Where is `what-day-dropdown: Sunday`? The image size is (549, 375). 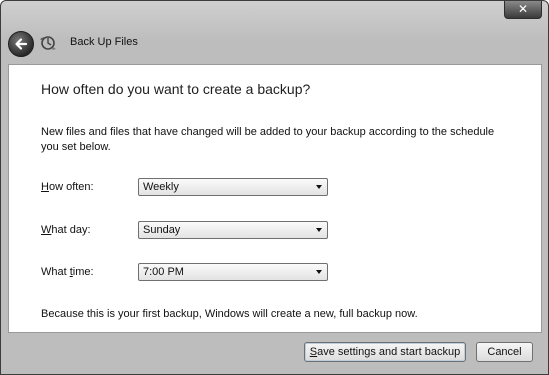 what-day-dropdown: Sunday is located at coordinates (233, 230).